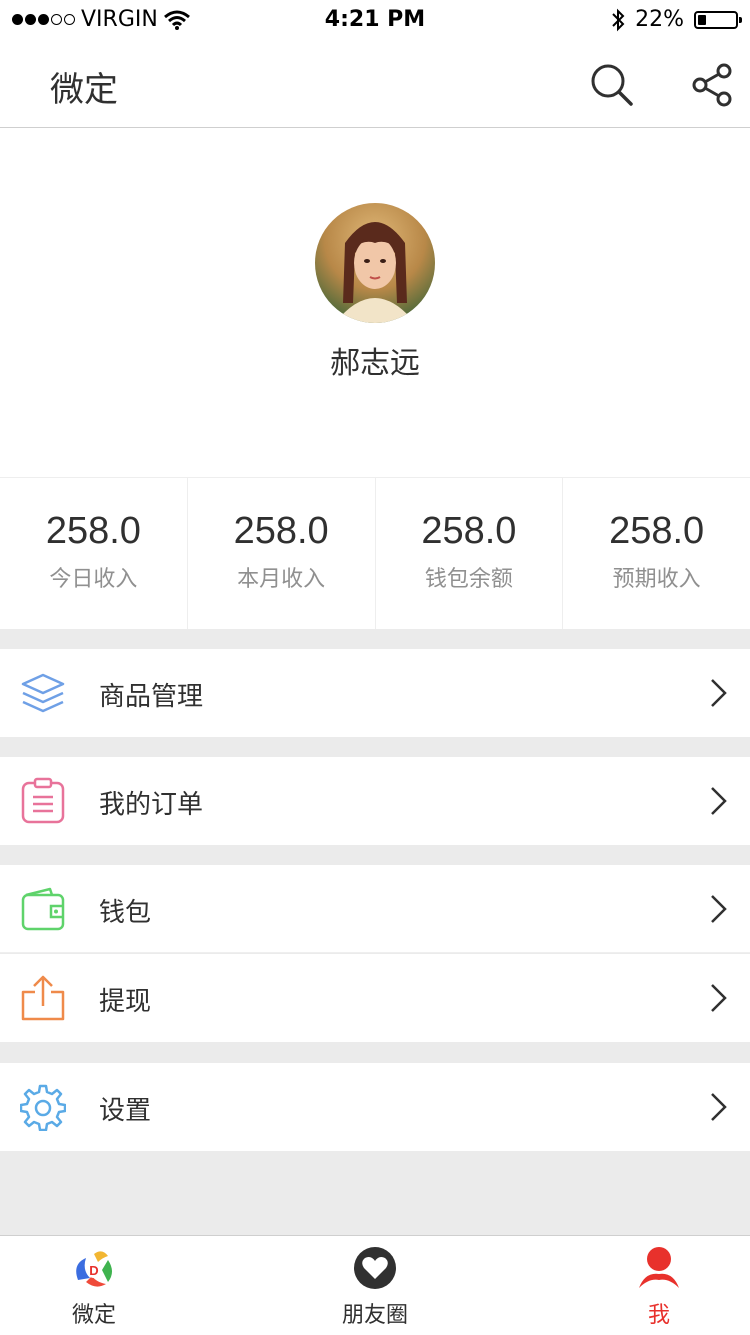 The height and width of the screenshot is (1335, 750). I want to click on stat-label: 今日收入, so click(93, 579).